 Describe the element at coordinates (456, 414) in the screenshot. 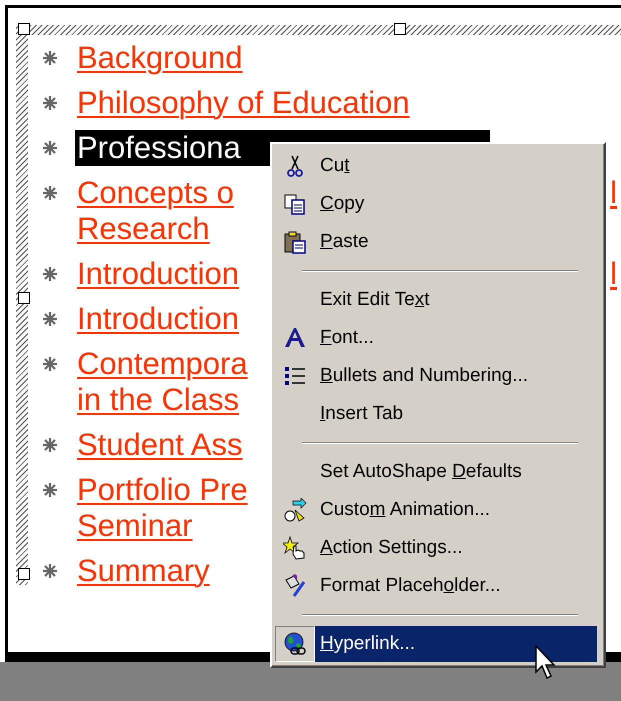

I see `menu-item: Insert Tab` at that location.